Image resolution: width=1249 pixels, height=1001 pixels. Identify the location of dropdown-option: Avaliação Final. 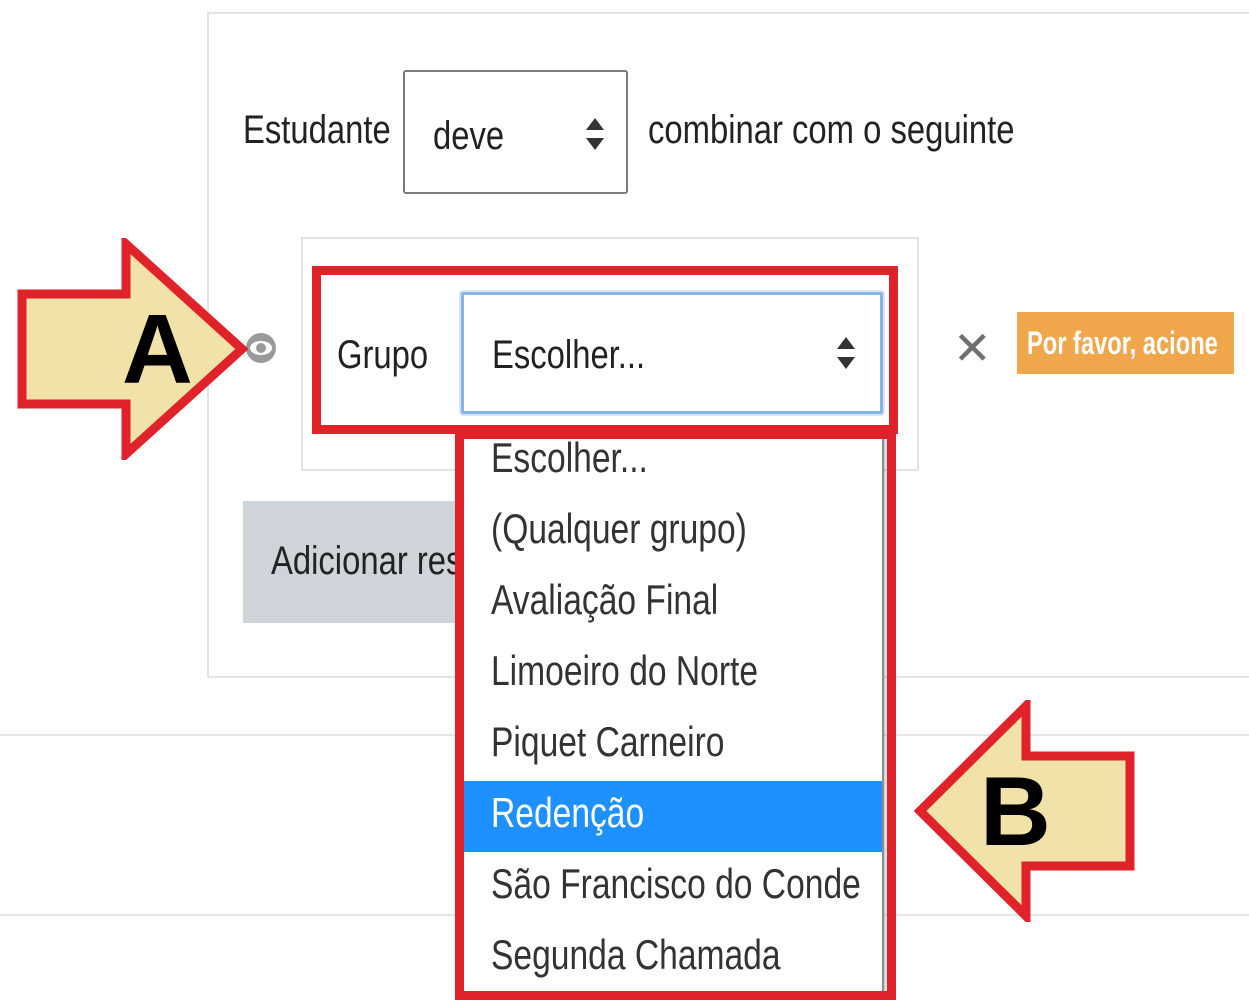
(672, 603).